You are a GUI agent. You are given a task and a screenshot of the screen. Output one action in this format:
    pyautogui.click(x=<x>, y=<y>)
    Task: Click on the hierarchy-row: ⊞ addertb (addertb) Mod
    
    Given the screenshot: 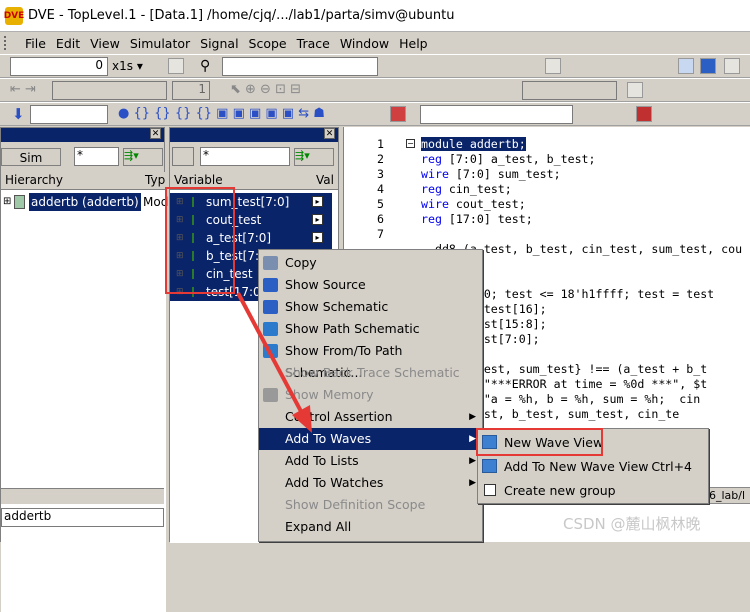 What is the action you would take?
    pyautogui.click(x=84, y=202)
    